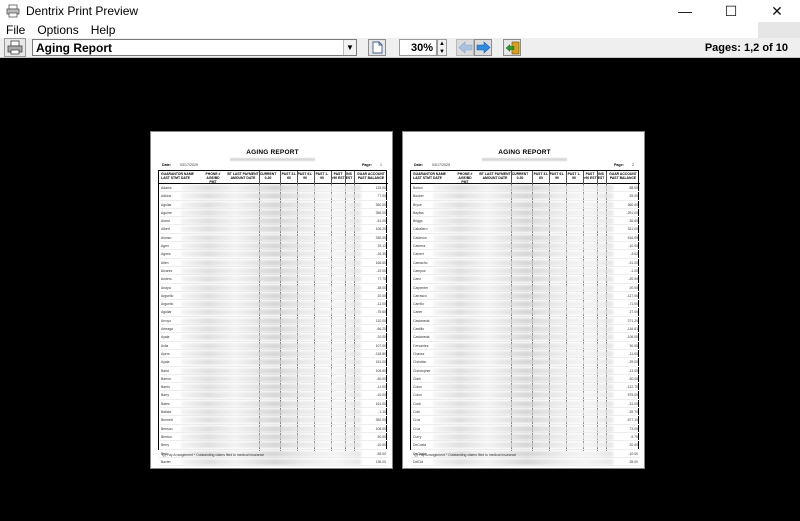 Image resolution: width=800 pixels, height=521 pixels. Describe the element at coordinates (442, 52) in the screenshot. I see `spin-down-icon: ▼` at that location.